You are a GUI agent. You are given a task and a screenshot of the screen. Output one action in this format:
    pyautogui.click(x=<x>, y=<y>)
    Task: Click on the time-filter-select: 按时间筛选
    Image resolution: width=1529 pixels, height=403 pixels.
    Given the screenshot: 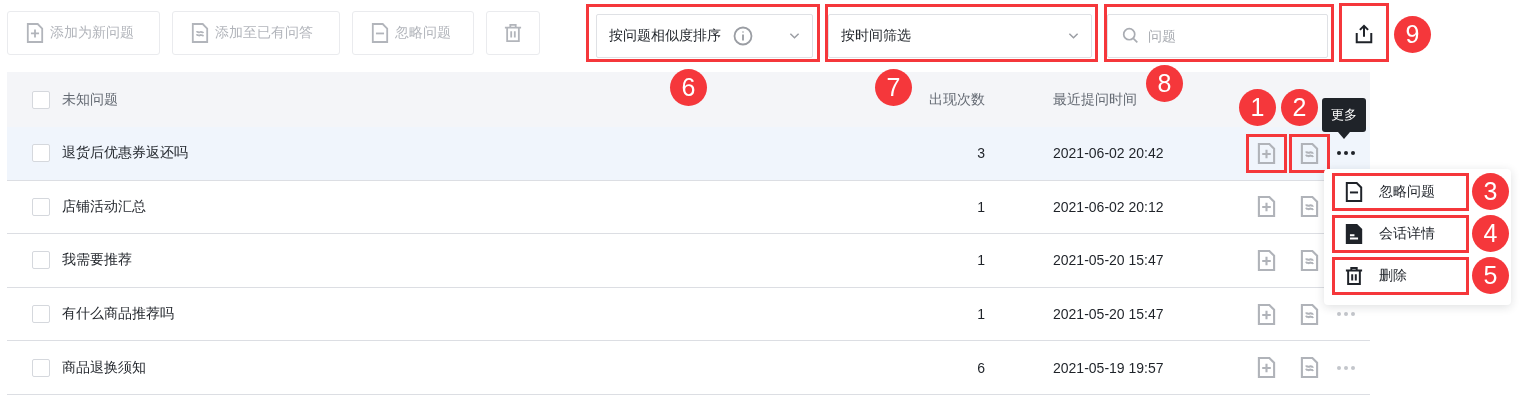 What is the action you would take?
    pyautogui.click(x=960, y=35)
    